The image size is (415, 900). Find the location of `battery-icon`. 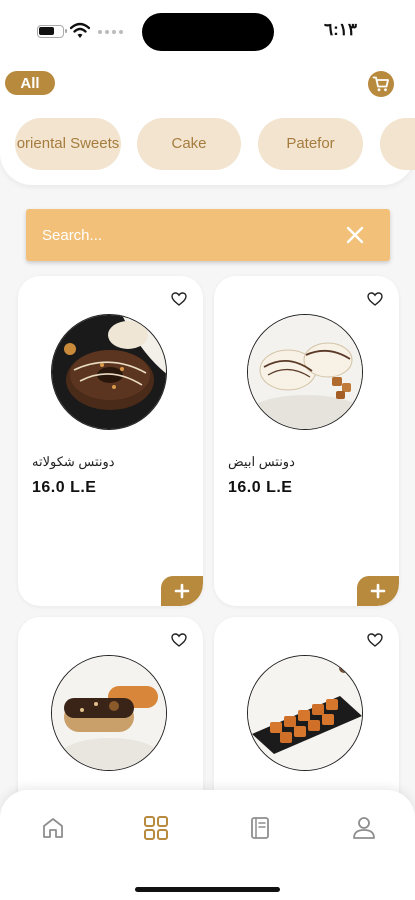

battery-icon is located at coordinates (52, 31).